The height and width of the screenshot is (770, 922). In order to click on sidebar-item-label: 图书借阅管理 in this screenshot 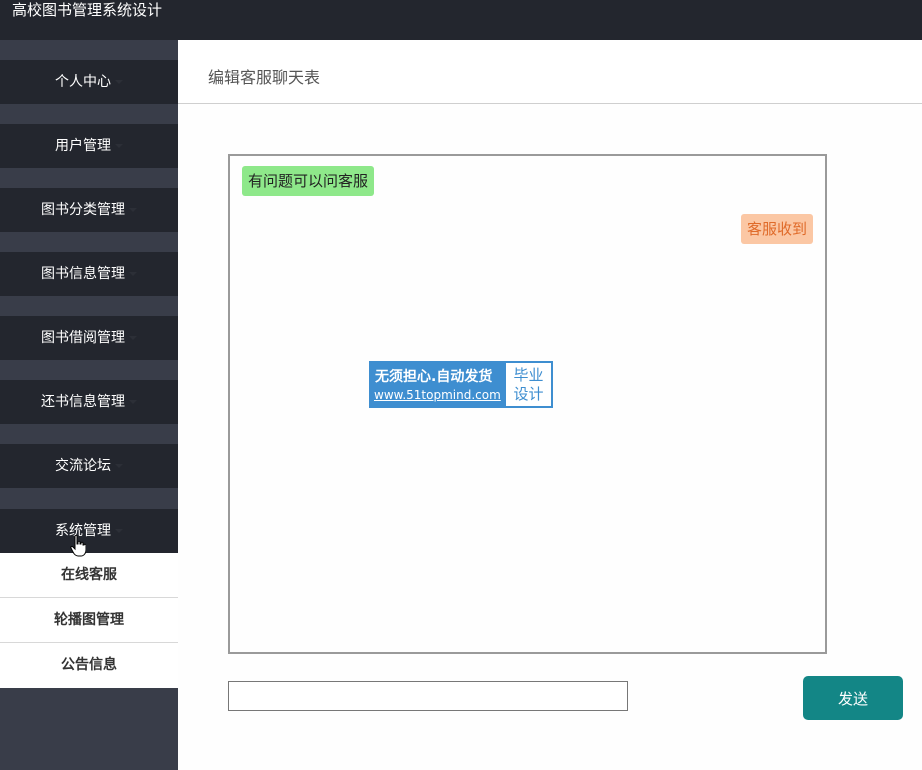, I will do `click(83, 338)`.